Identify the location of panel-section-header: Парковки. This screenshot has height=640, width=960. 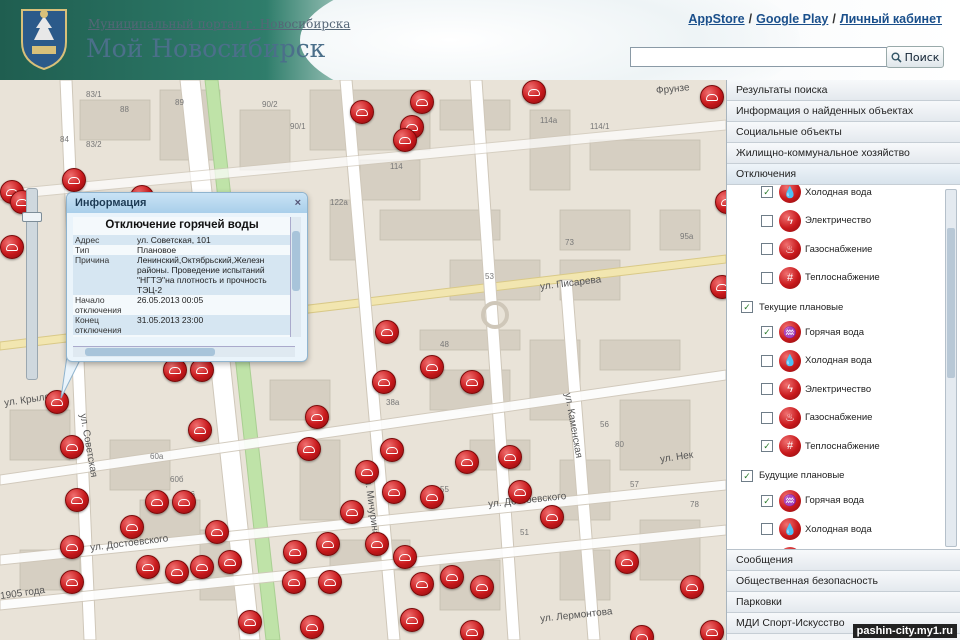
(843, 602).